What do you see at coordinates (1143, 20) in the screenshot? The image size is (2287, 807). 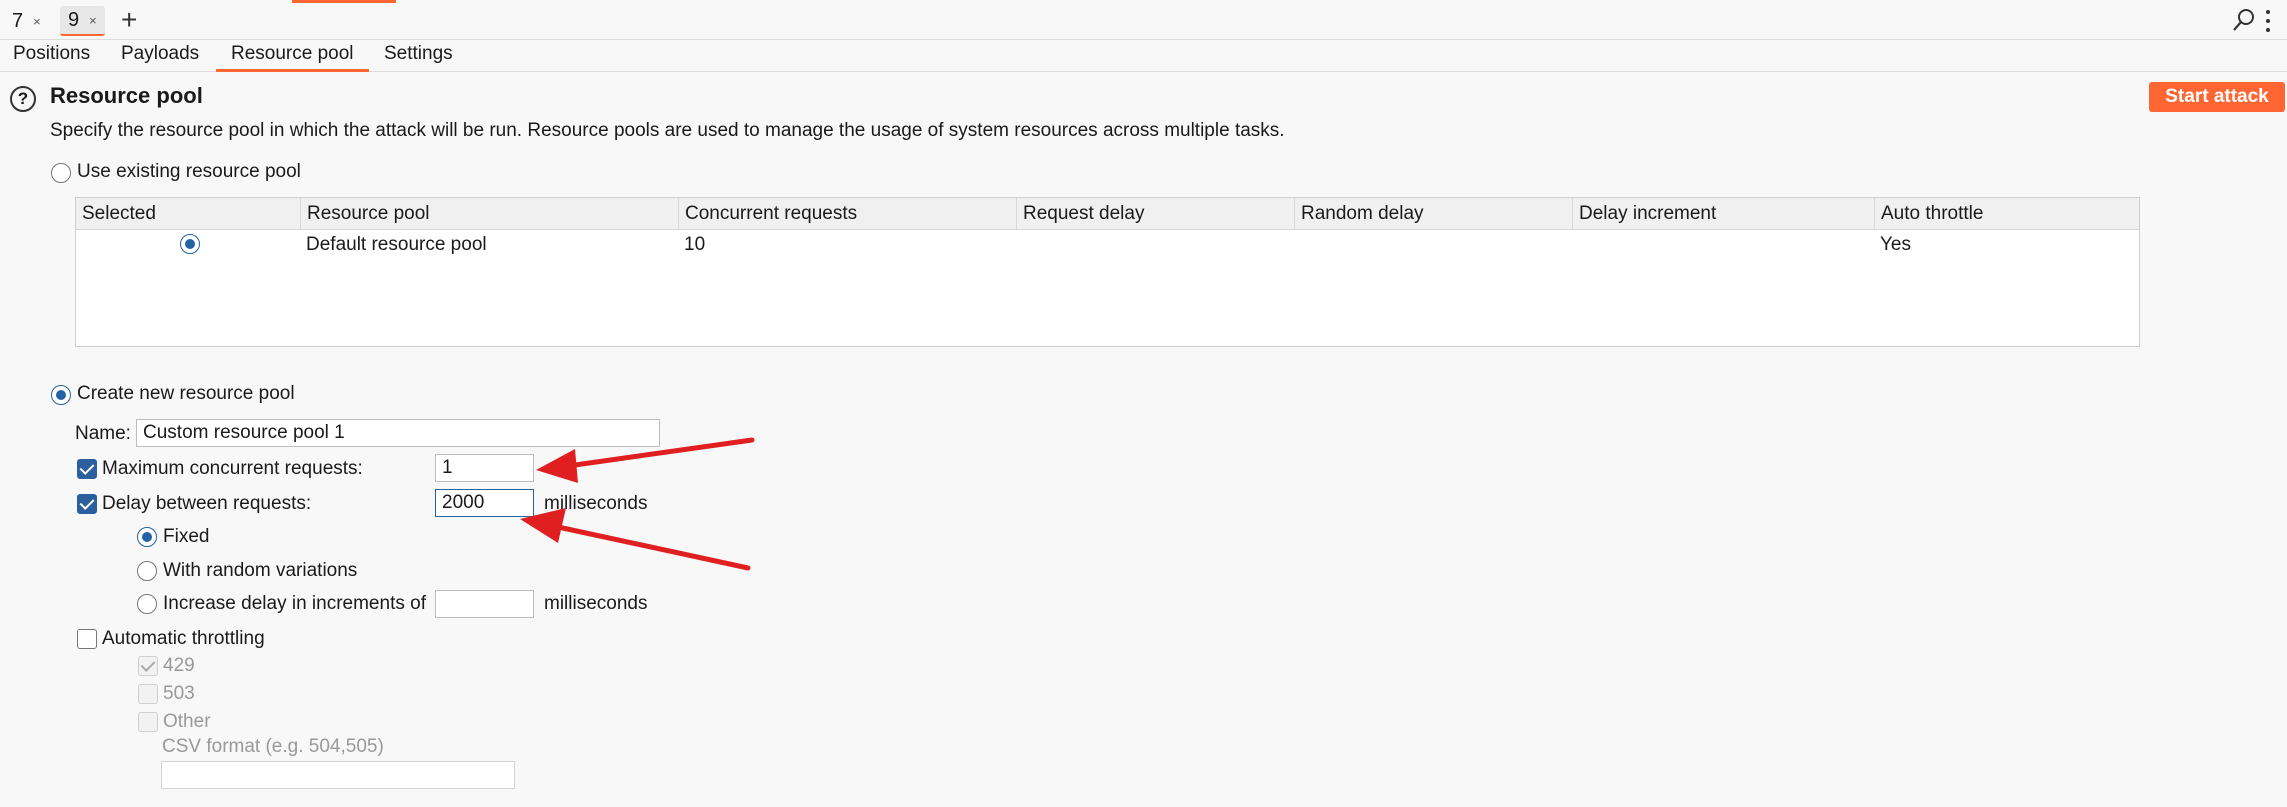 I see `tab-strip: 7 × 9 × +` at bounding box center [1143, 20].